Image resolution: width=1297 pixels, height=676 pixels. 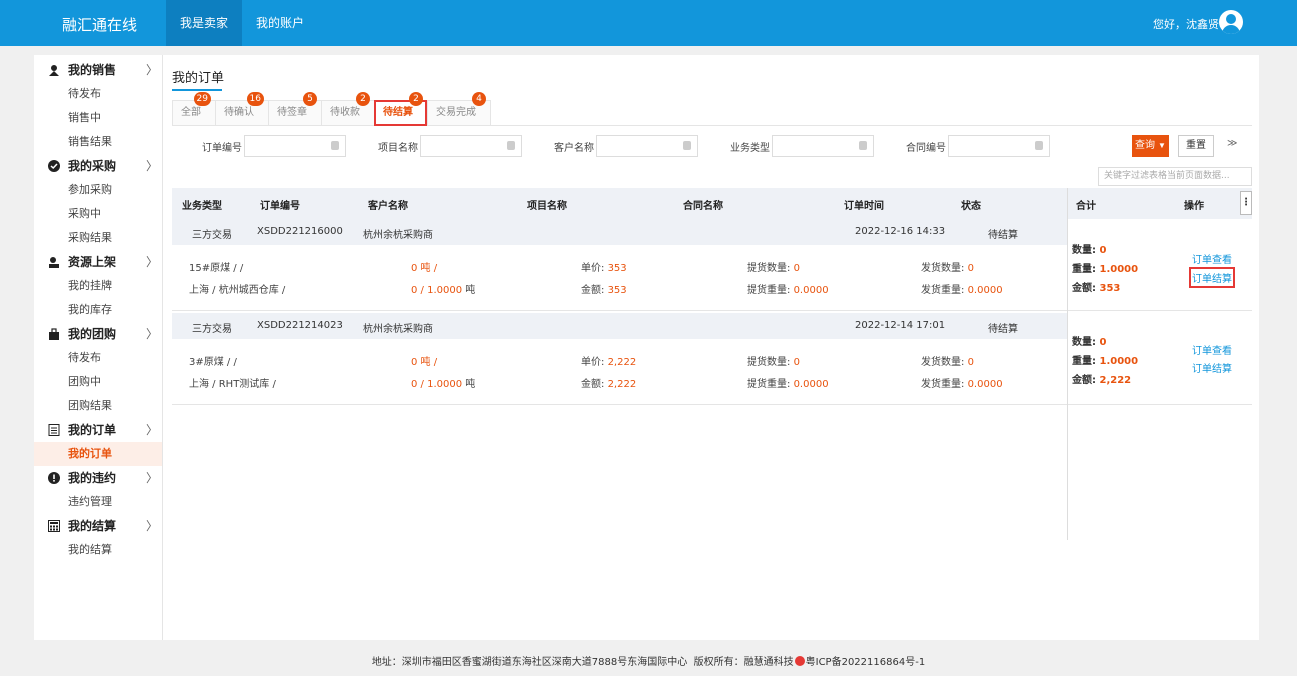 I want to click on reset-button: 重置, so click(x=1196, y=146).